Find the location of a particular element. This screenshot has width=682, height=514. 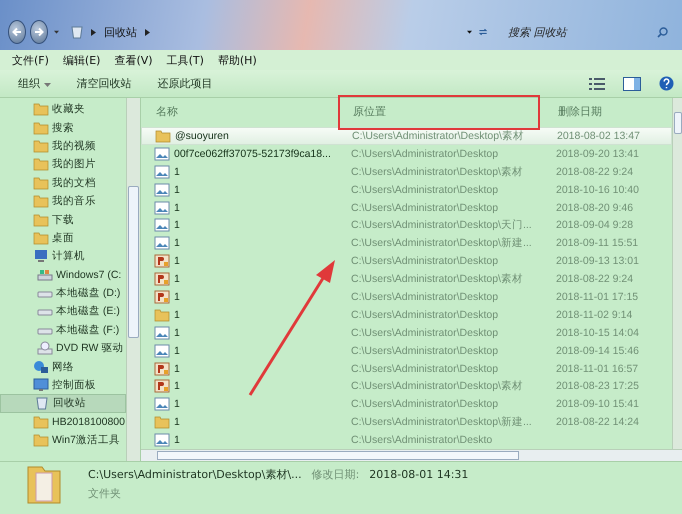

forward-button is located at coordinates (39, 32).